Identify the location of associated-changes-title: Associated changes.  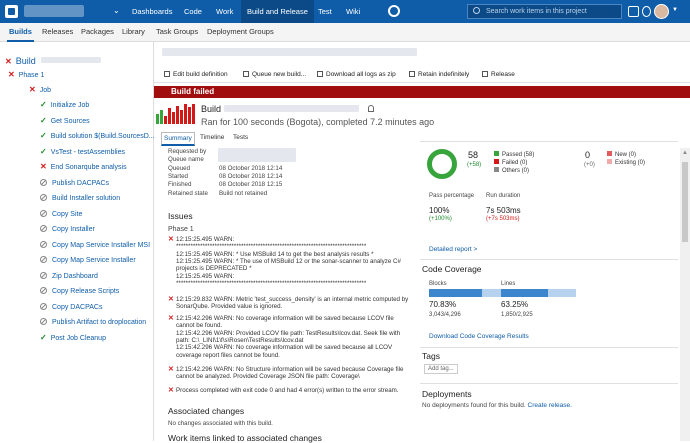
(206, 411).